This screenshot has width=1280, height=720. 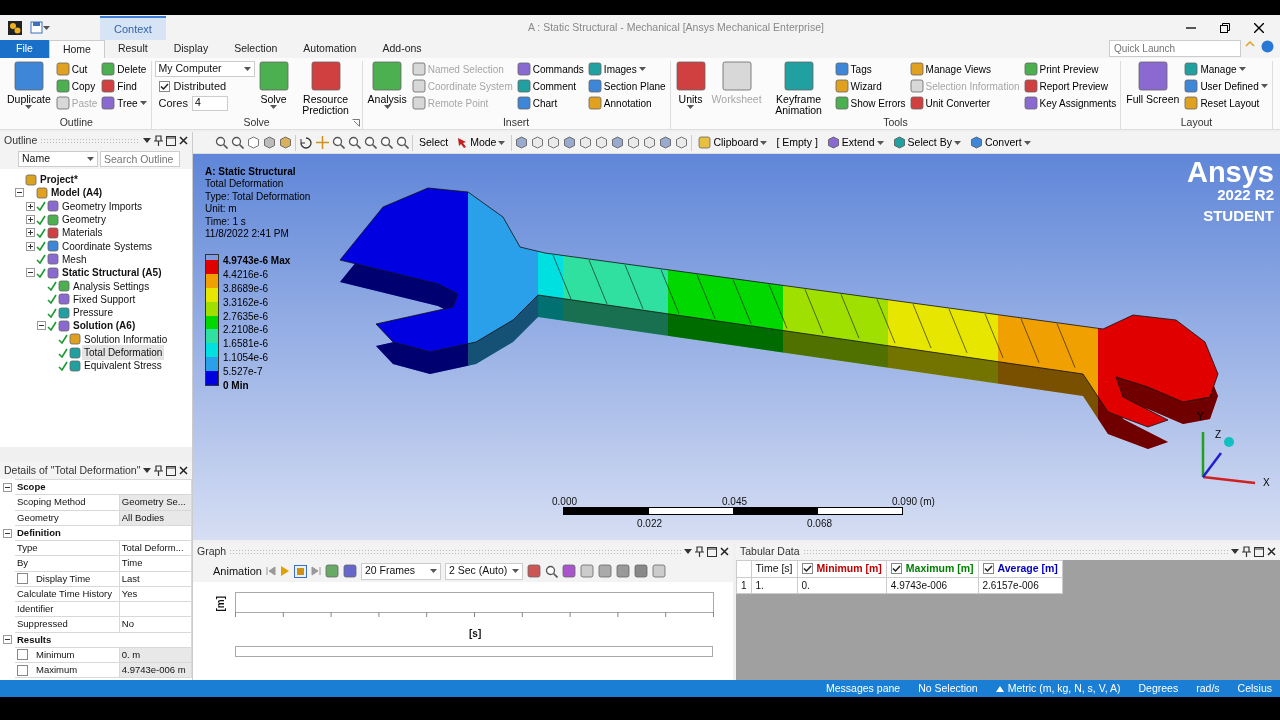 I want to click on ribbon-button: Tags, so click(x=870, y=69).